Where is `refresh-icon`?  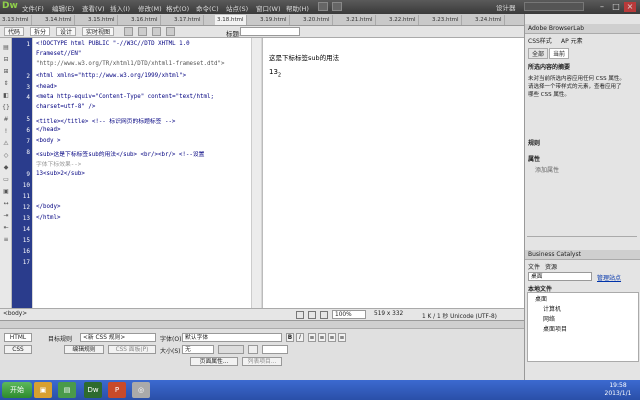
refresh-icon is located at coordinates (156, 31).